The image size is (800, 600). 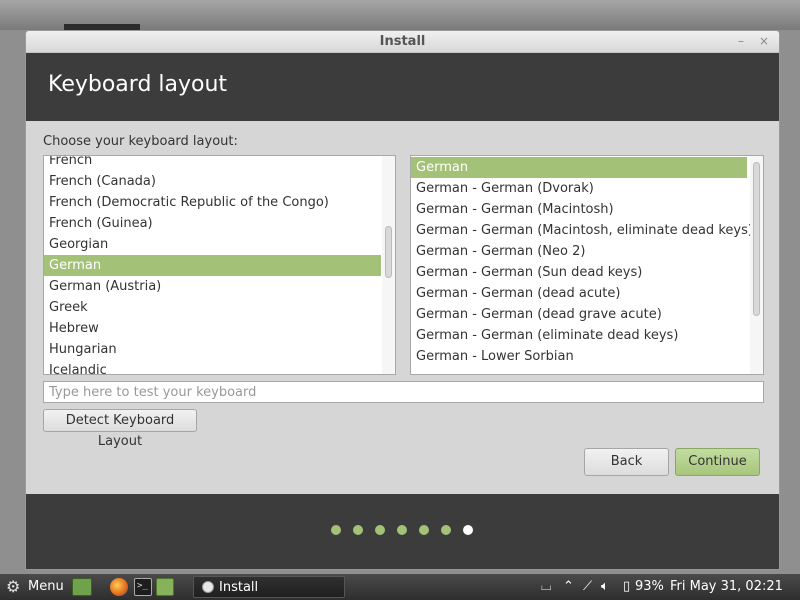 I want to click on detect-layout-button: Detect Keyboard Layout, so click(x=120, y=429).